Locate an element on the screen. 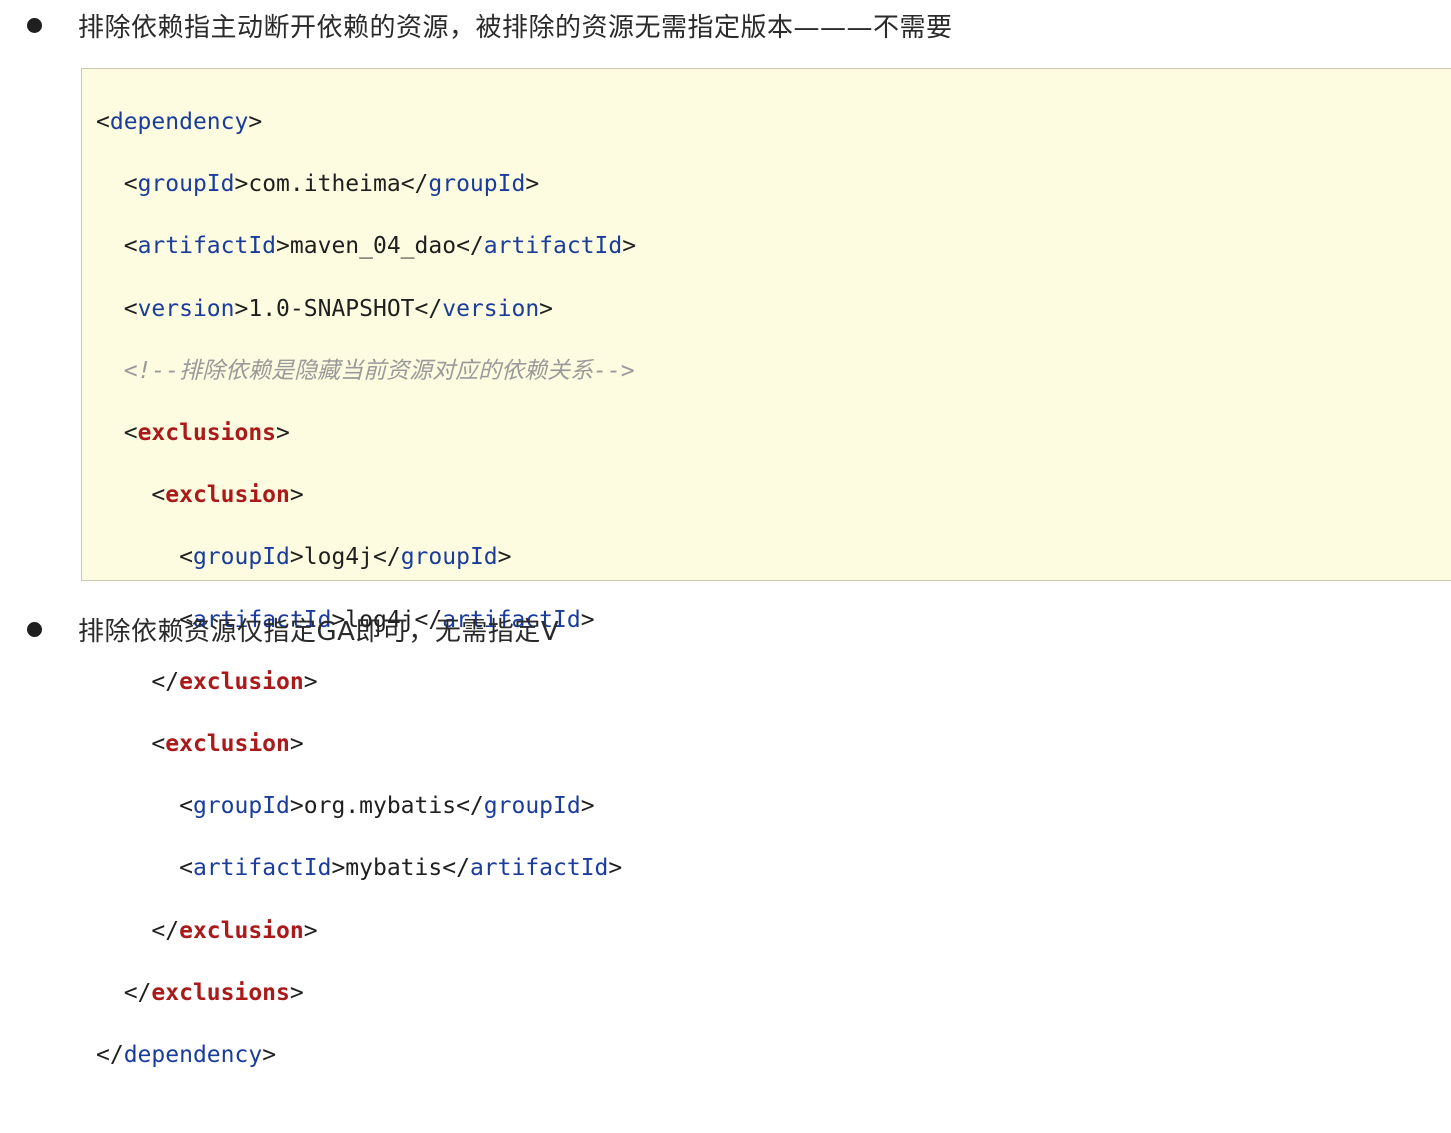 The width and height of the screenshot is (1451, 1133). code-line: <artifactId>maven_04_dao</artifactId> is located at coordinates (380, 246).